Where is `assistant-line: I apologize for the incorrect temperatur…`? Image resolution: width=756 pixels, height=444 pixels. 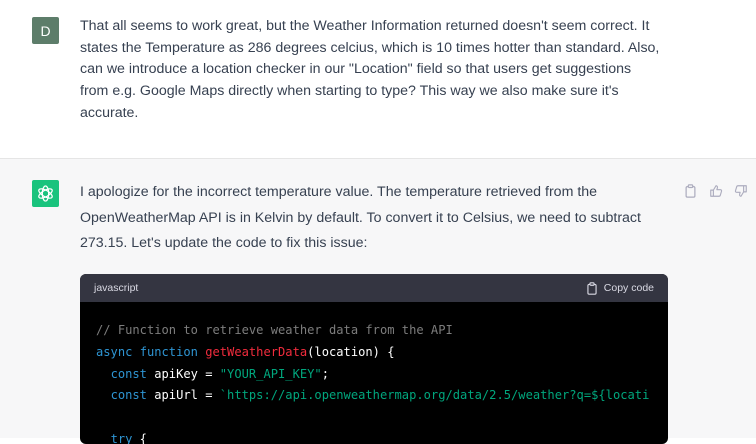 assistant-line: I apologize for the incorrect temperatur… is located at coordinates (339, 192).